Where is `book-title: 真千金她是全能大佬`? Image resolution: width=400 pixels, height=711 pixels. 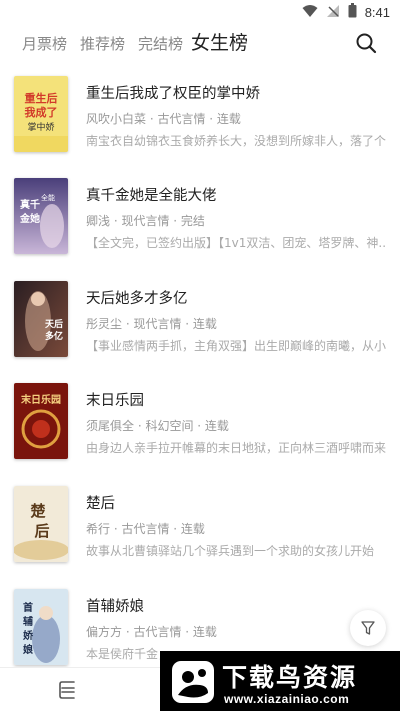
book-title: 真千金她是全能大佬 is located at coordinates (151, 196).